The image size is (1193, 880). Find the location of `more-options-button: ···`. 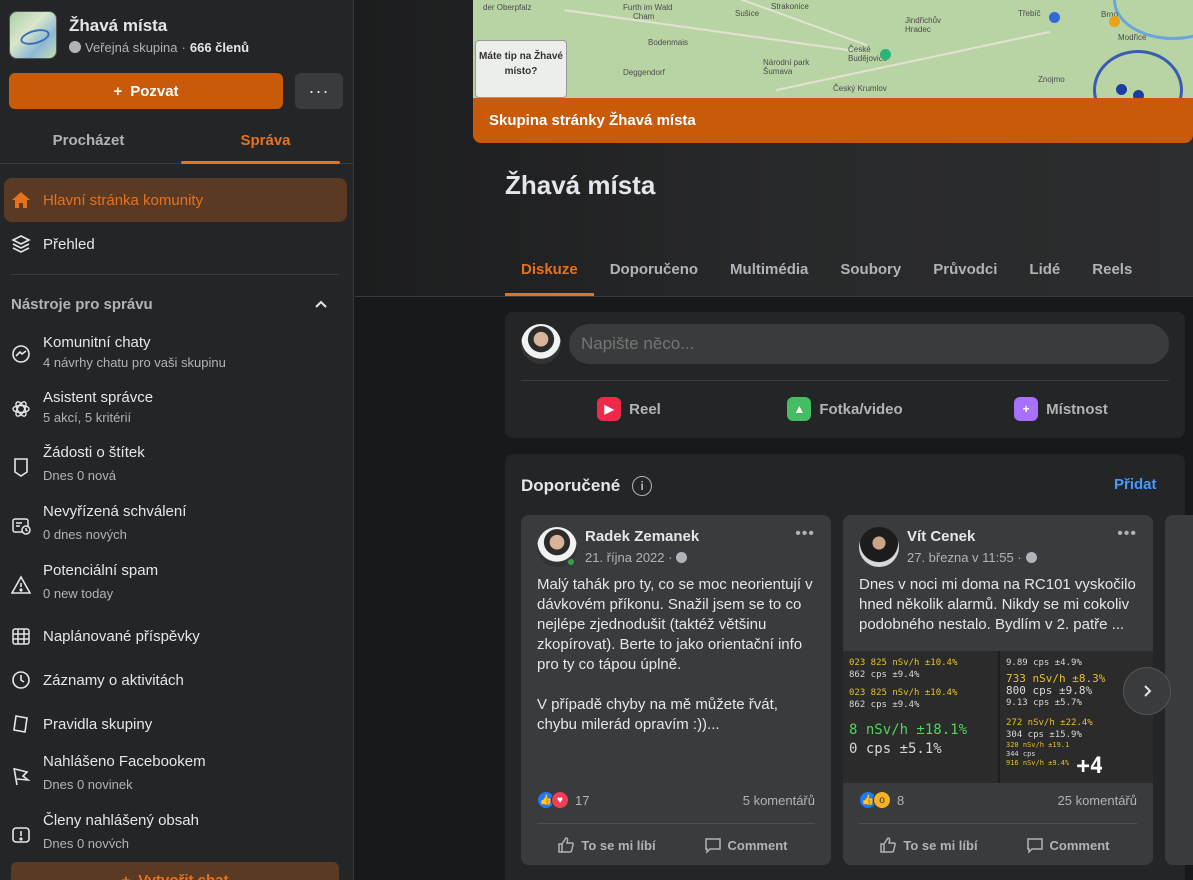

more-options-button: ··· is located at coordinates (319, 91).